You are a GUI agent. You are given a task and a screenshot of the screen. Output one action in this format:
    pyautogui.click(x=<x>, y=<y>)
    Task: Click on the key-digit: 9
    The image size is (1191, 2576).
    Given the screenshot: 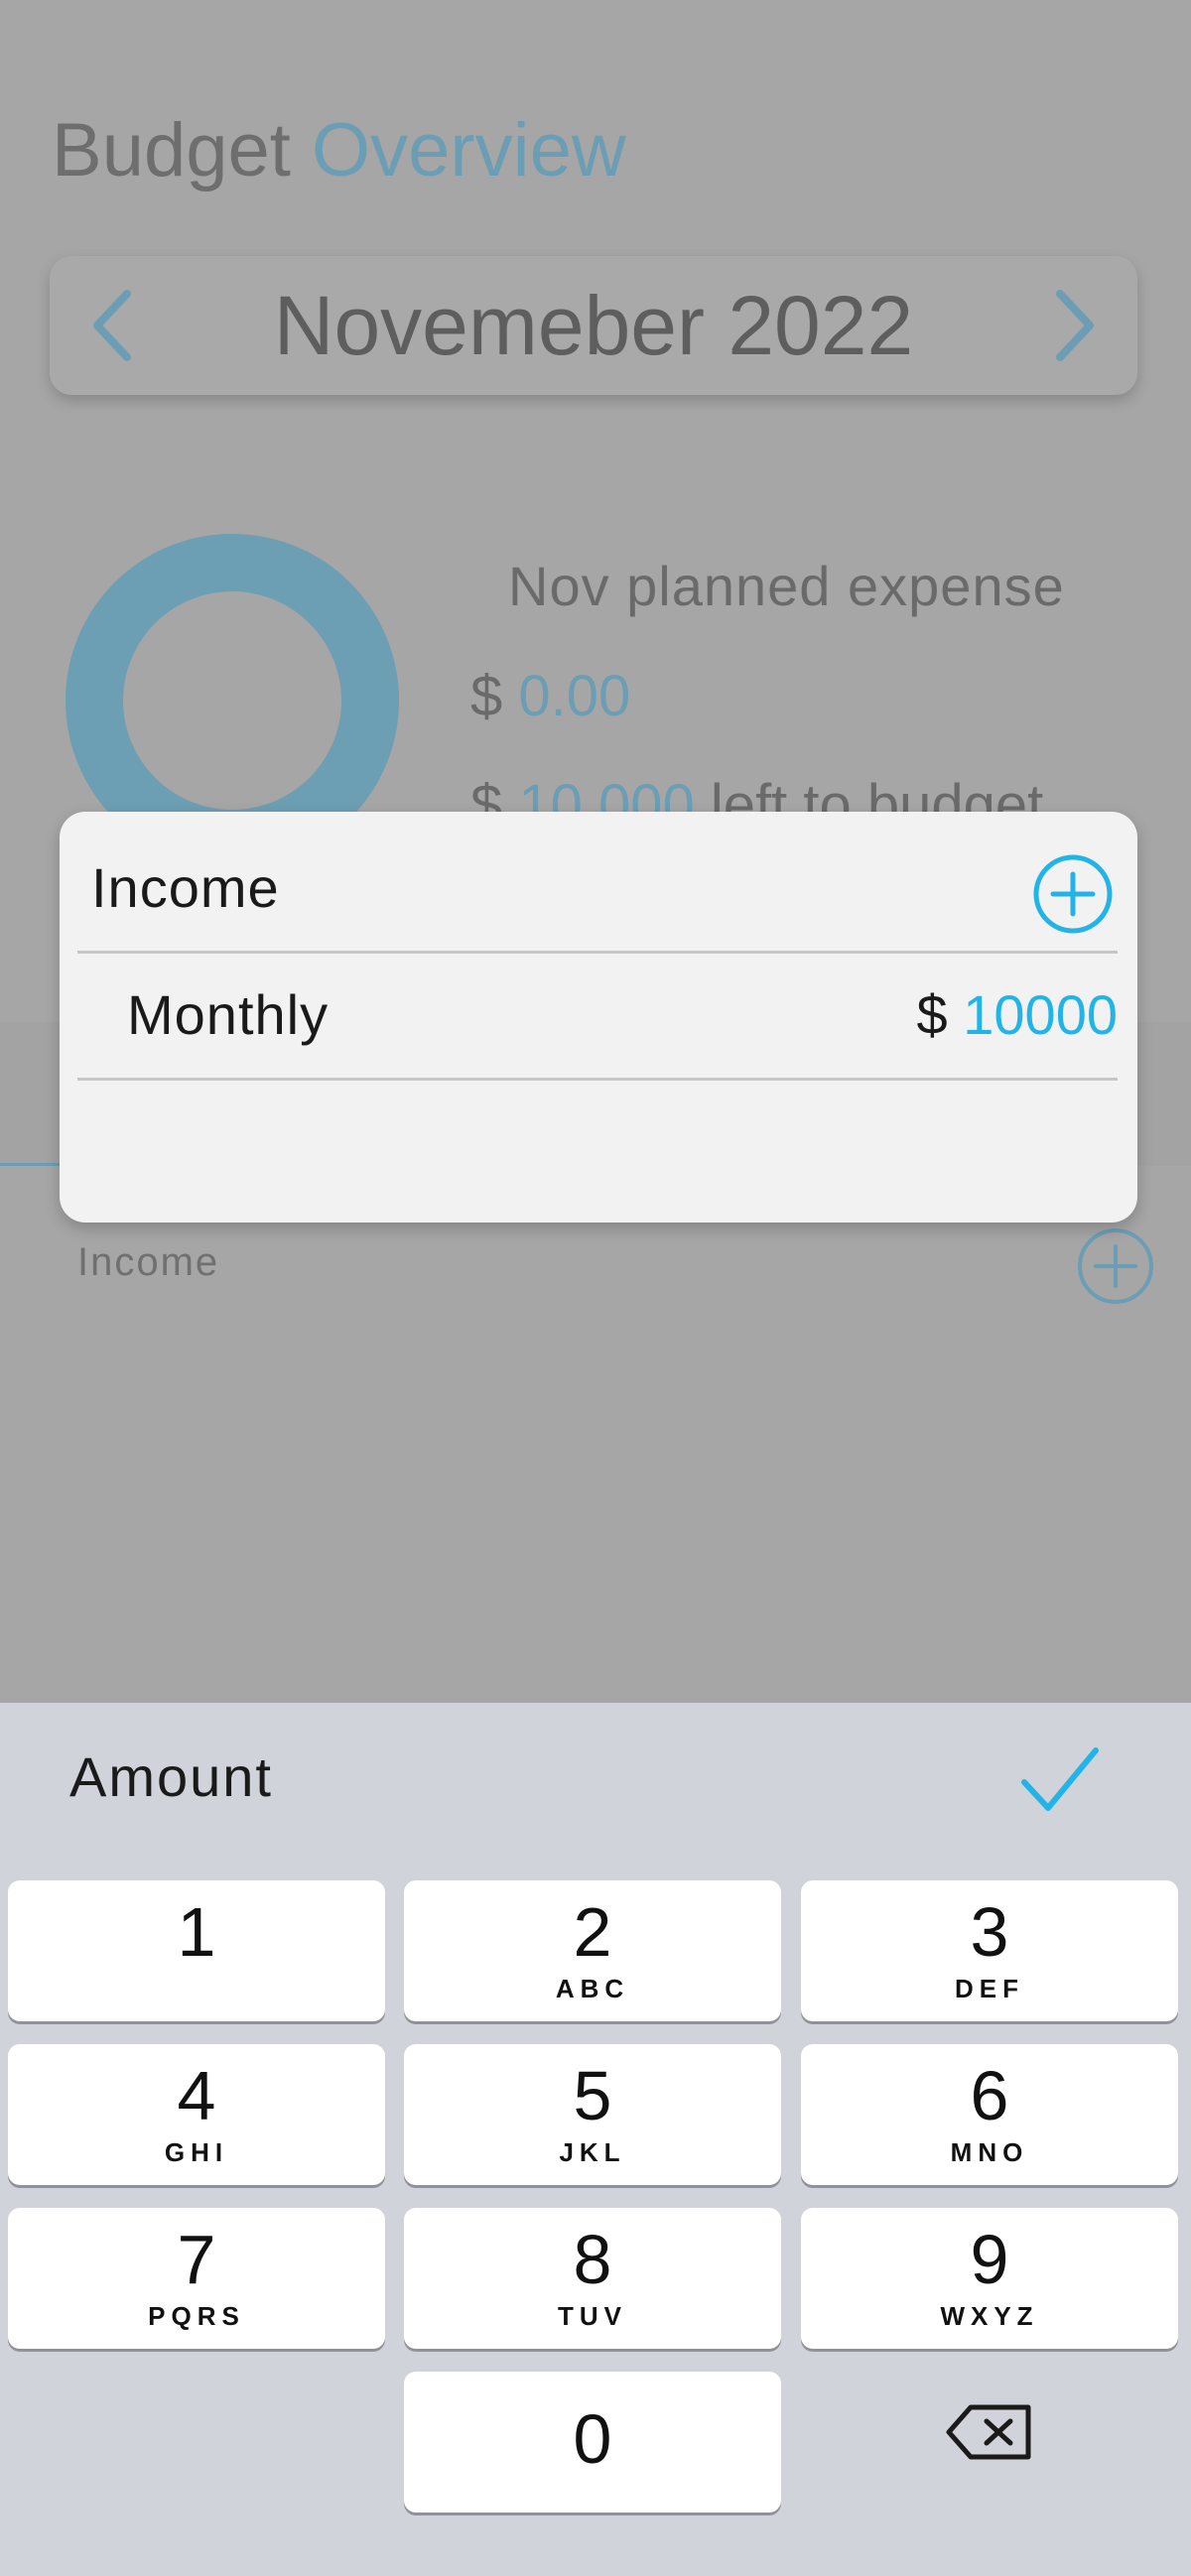 What is the action you would take?
    pyautogui.click(x=990, y=2259)
    